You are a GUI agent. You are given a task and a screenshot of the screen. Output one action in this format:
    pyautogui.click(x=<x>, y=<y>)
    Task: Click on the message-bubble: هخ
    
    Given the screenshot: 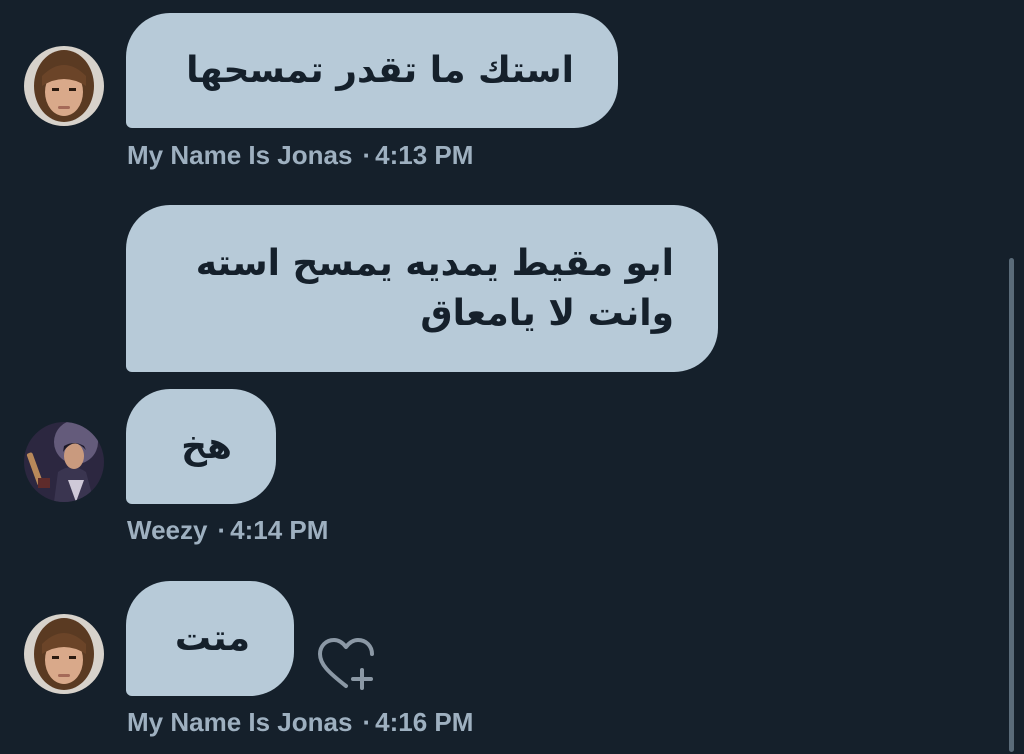 What is the action you would take?
    pyautogui.click(x=201, y=446)
    